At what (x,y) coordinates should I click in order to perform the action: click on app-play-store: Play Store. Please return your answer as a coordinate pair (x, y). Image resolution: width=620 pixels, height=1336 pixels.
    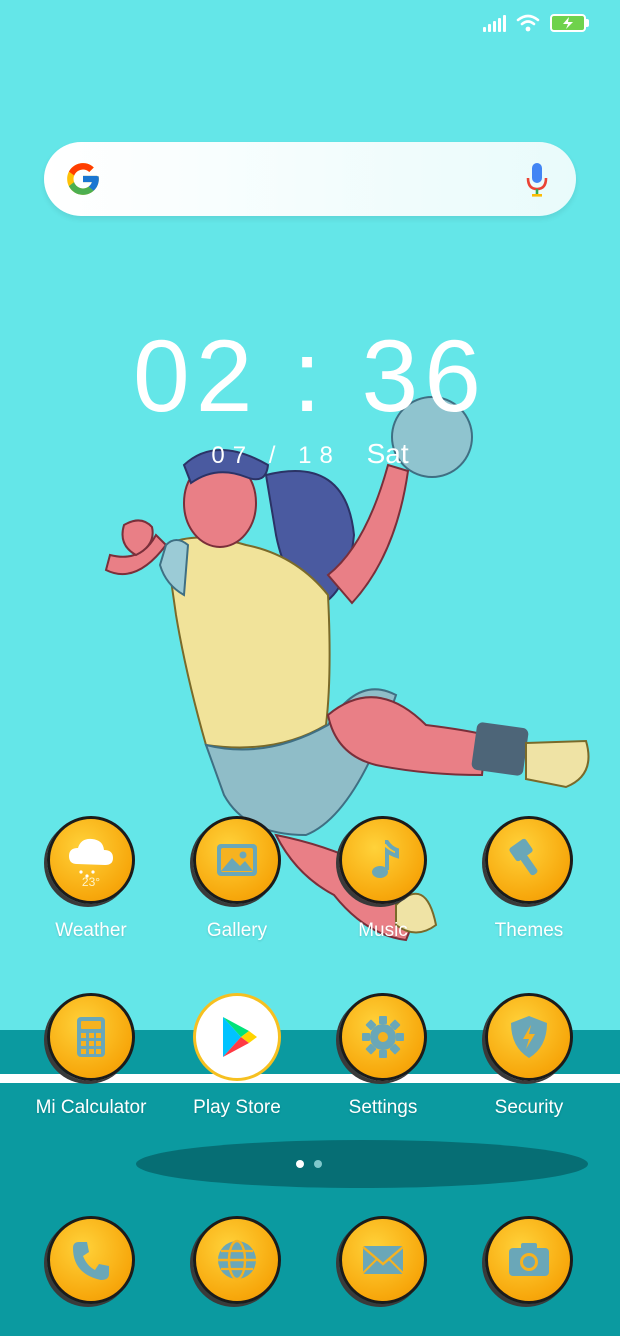
    Looking at the image, I should click on (237, 1056).